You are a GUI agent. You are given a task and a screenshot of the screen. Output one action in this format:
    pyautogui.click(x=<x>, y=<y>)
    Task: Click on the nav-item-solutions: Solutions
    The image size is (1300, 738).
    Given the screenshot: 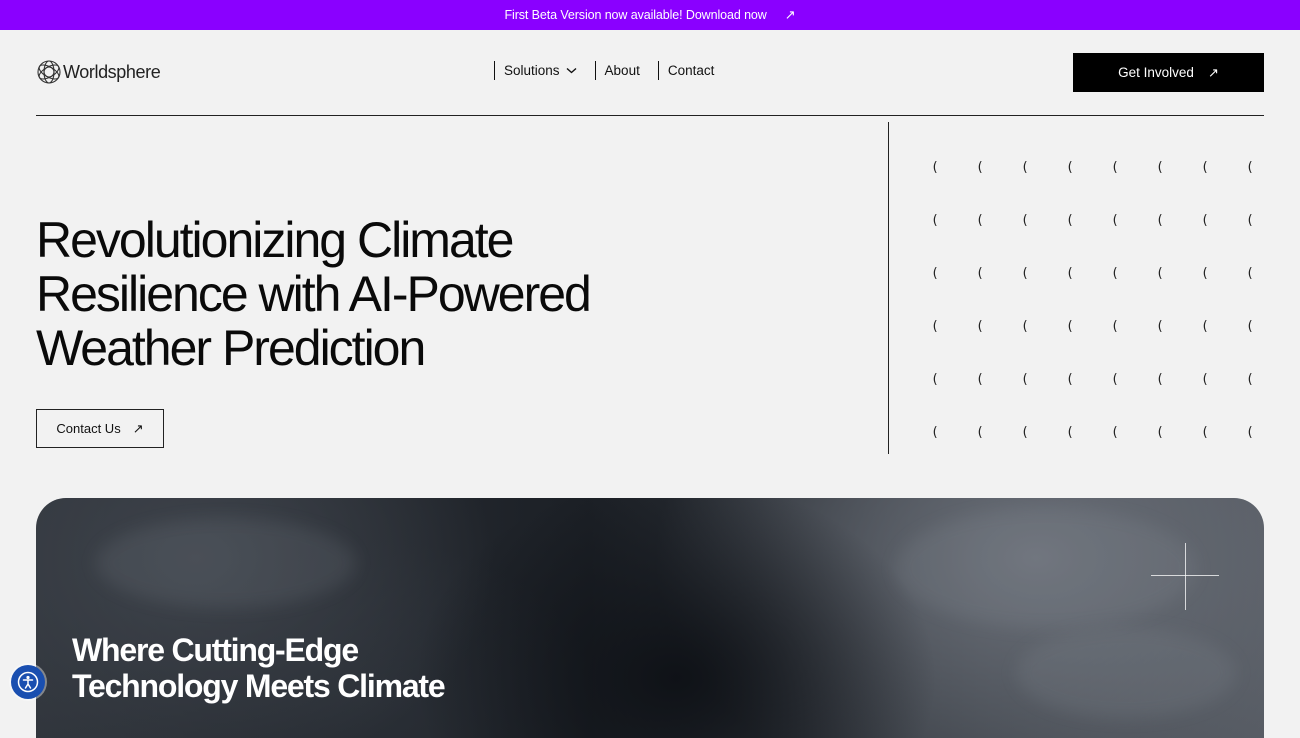 What is the action you would take?
    pyautogui.click(x=535, y=70)
    